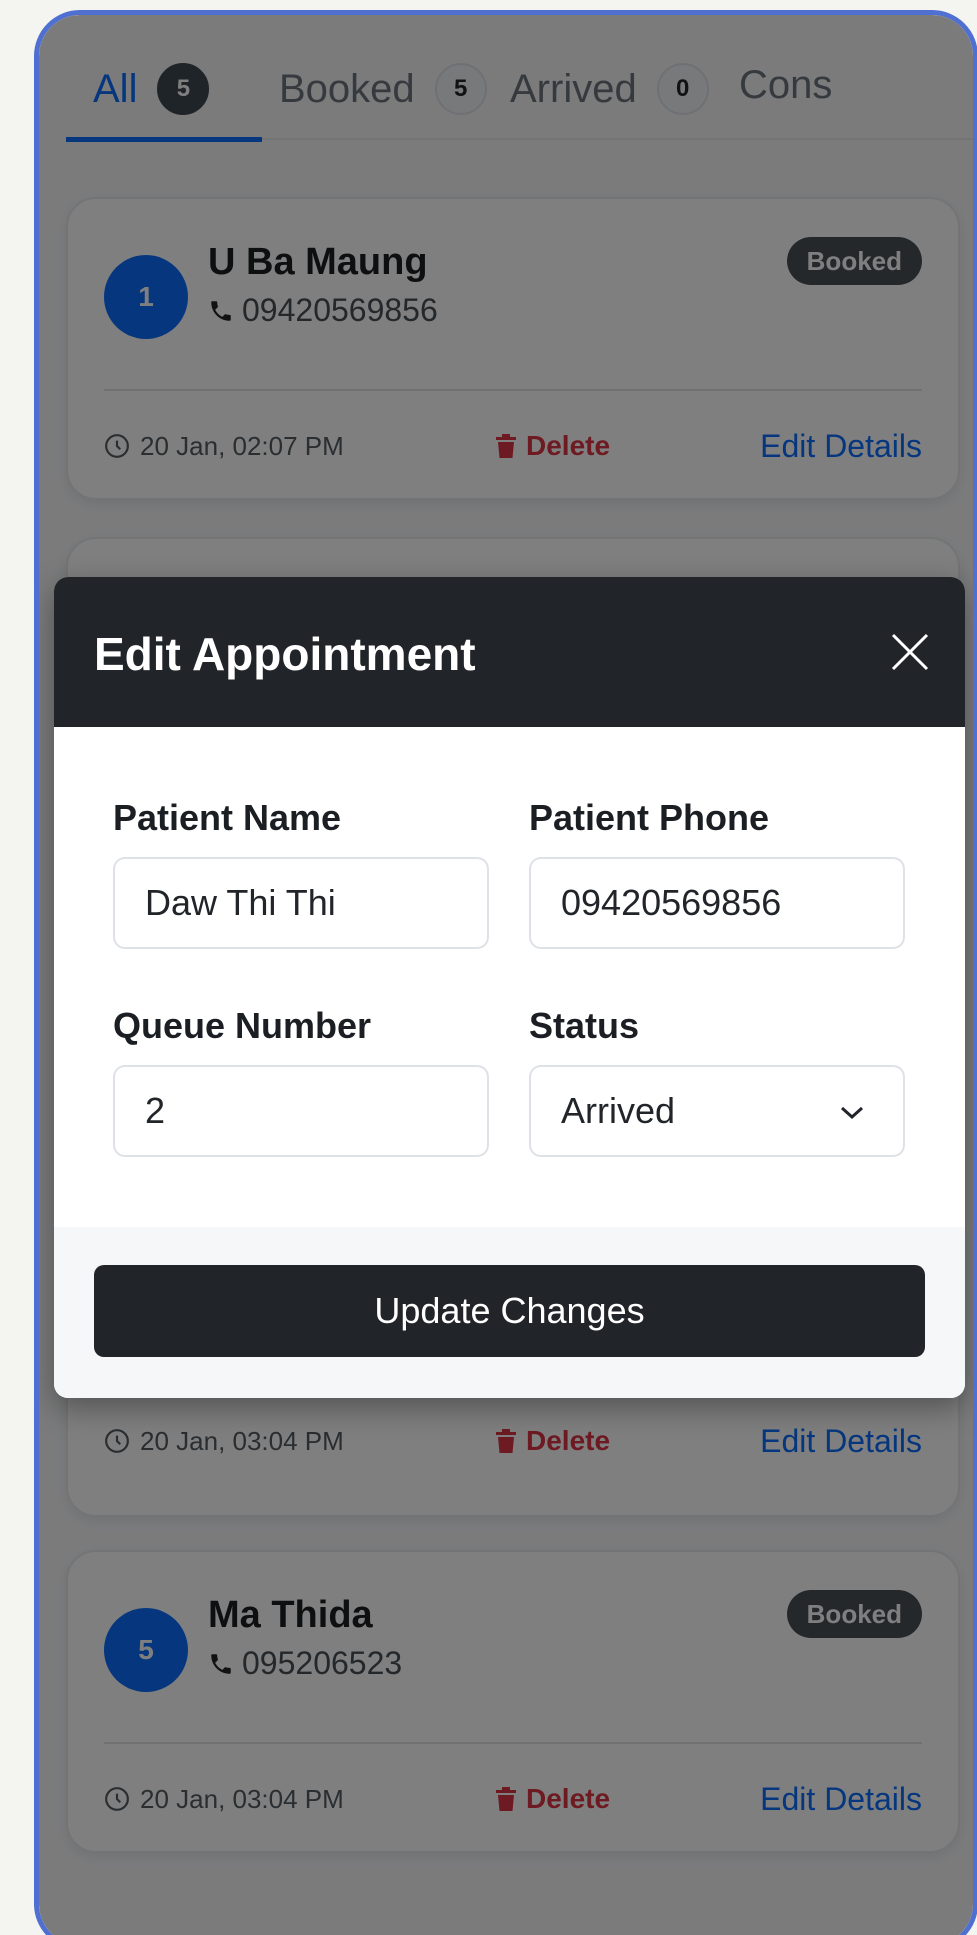  I want to click on status-label: Status, so click(584, 1025).